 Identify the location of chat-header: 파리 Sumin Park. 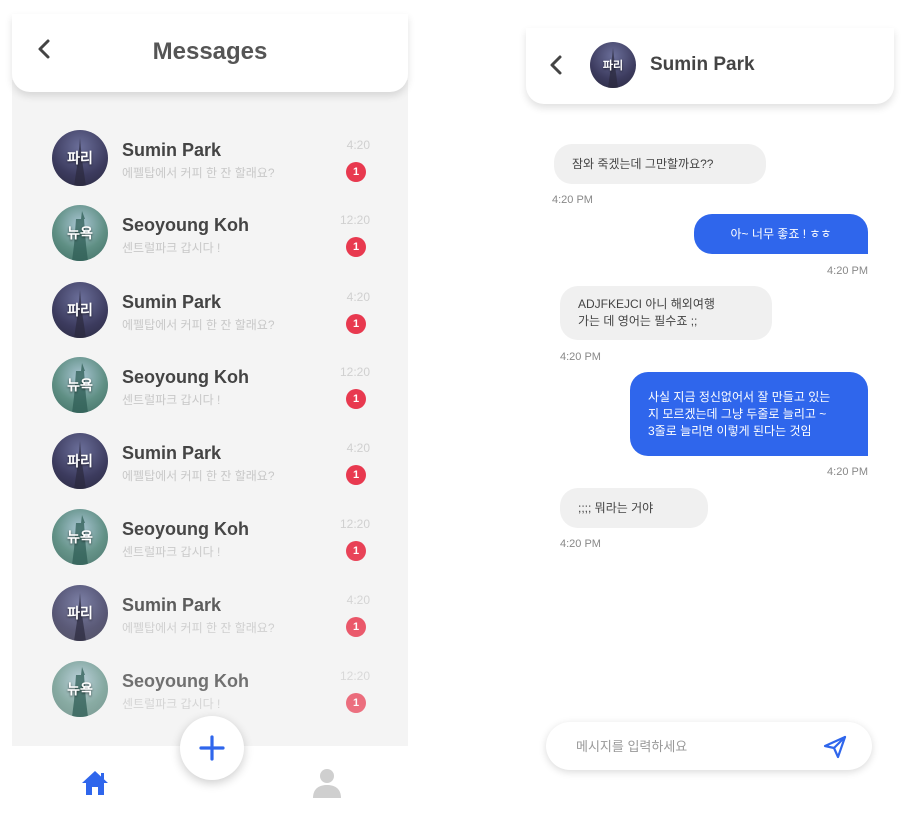
(710, 66).